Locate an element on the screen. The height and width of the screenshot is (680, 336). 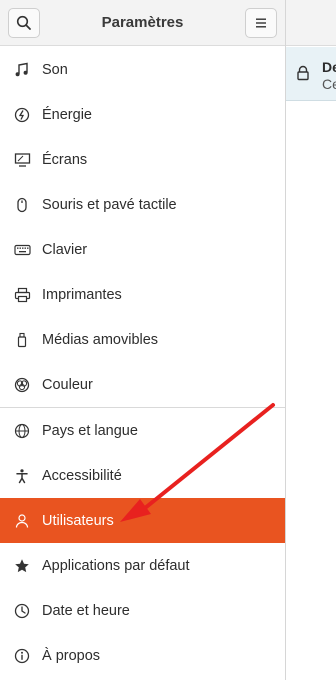
sidebar-item-couleur: Couleur is located at coordinates (142, 384).